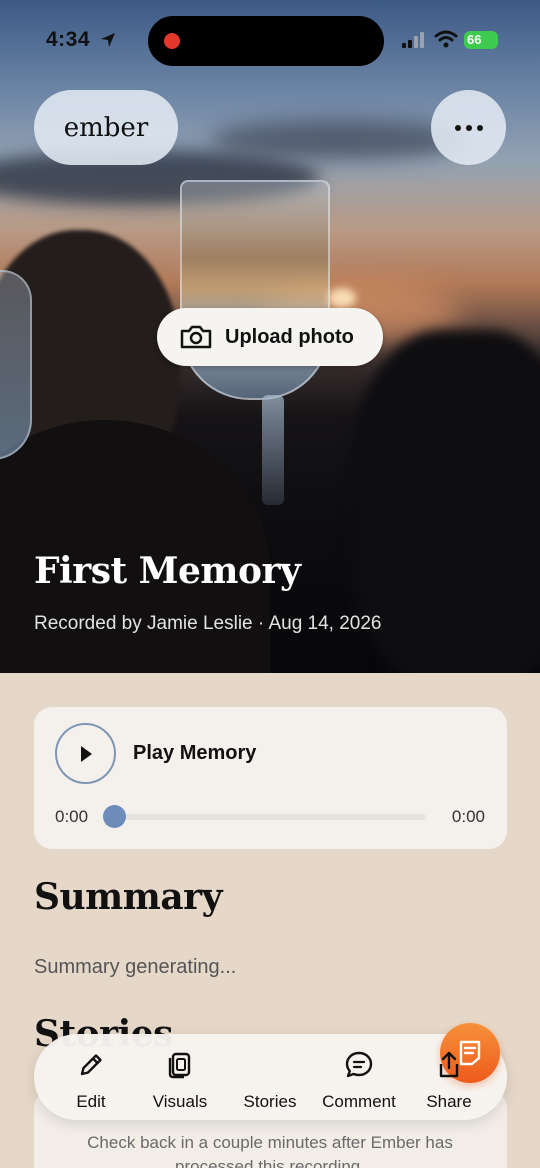 Image resolution: width=540 pixels, height=1168 pixels. Describe the element at coordinates (266, 41) in the screenshot. I see `dynamic-island` at that location.